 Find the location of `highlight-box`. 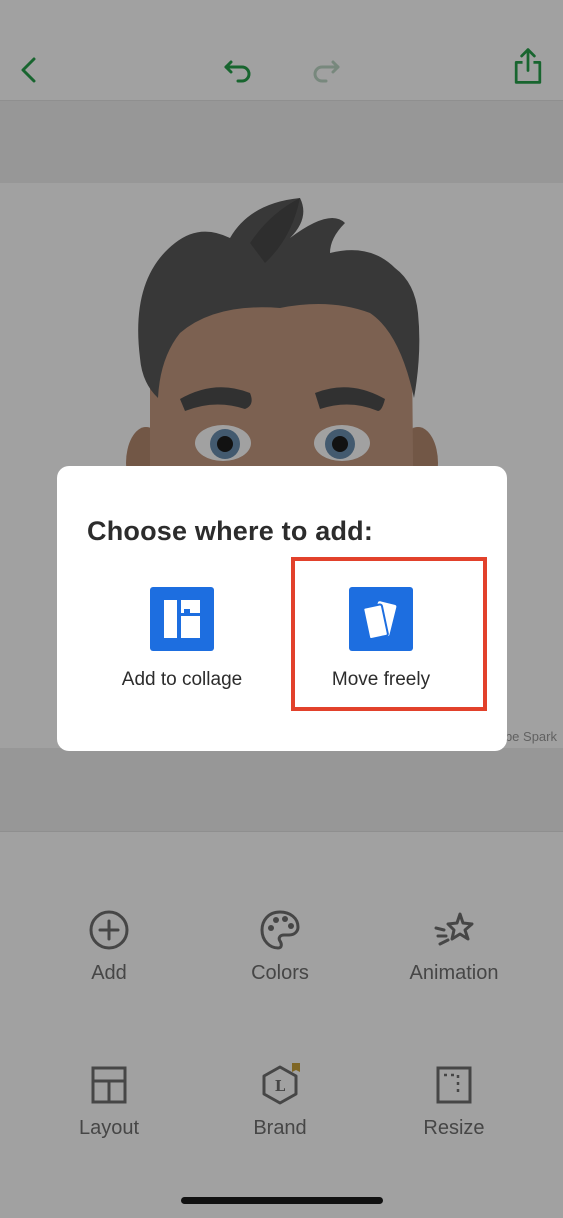

highlight-box is located at coordinates (389, 634).